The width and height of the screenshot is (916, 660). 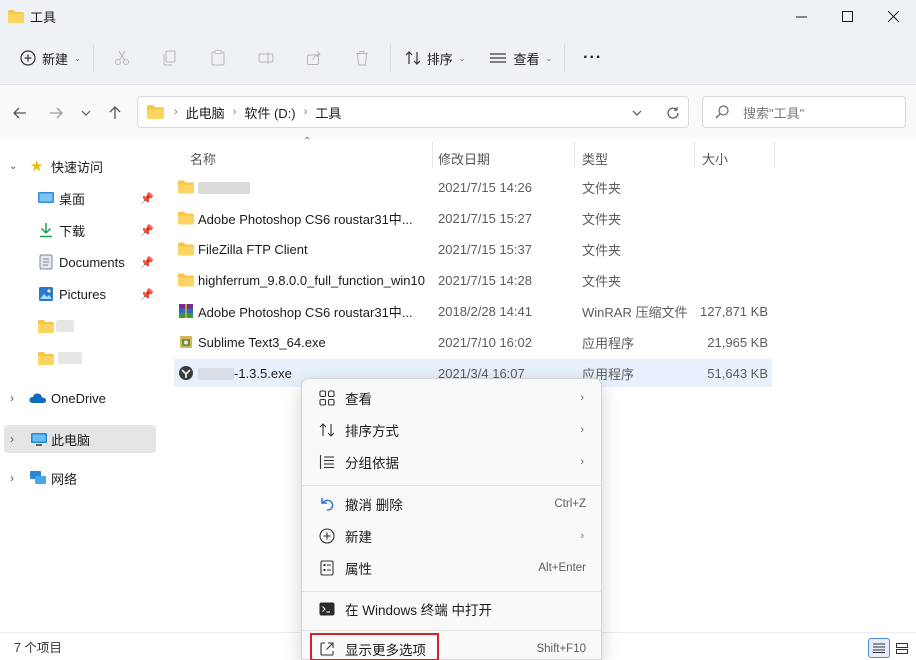 I want to click on list-view-icon, so click(x=498, y=58).